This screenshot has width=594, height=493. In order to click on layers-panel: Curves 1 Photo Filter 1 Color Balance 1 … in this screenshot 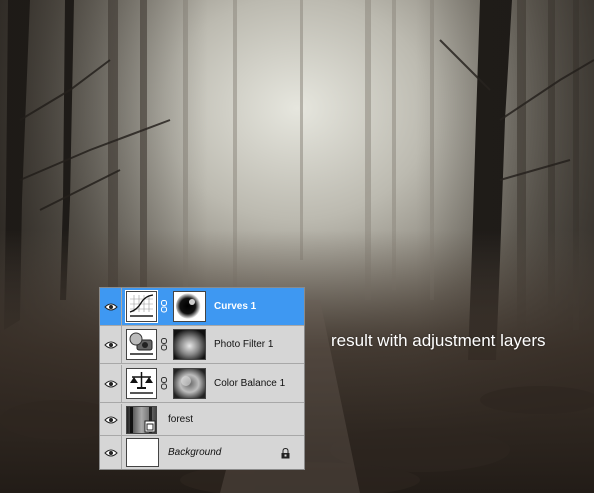, I will do `click(202, 378)`.